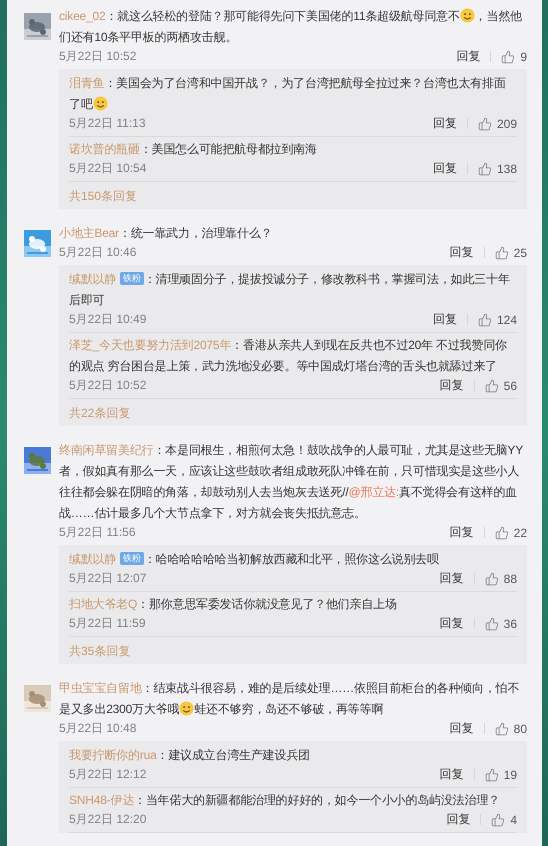 The image size is (548, 846). What do you see at coordinates (288, 94) in the screenshot?
I see `comment-text: 泪青鱼：美国会为了台湾和中国开战？，为了台湾把航母全拉过来？台湾也太有排面了吧` at bounding box center [288, 94].